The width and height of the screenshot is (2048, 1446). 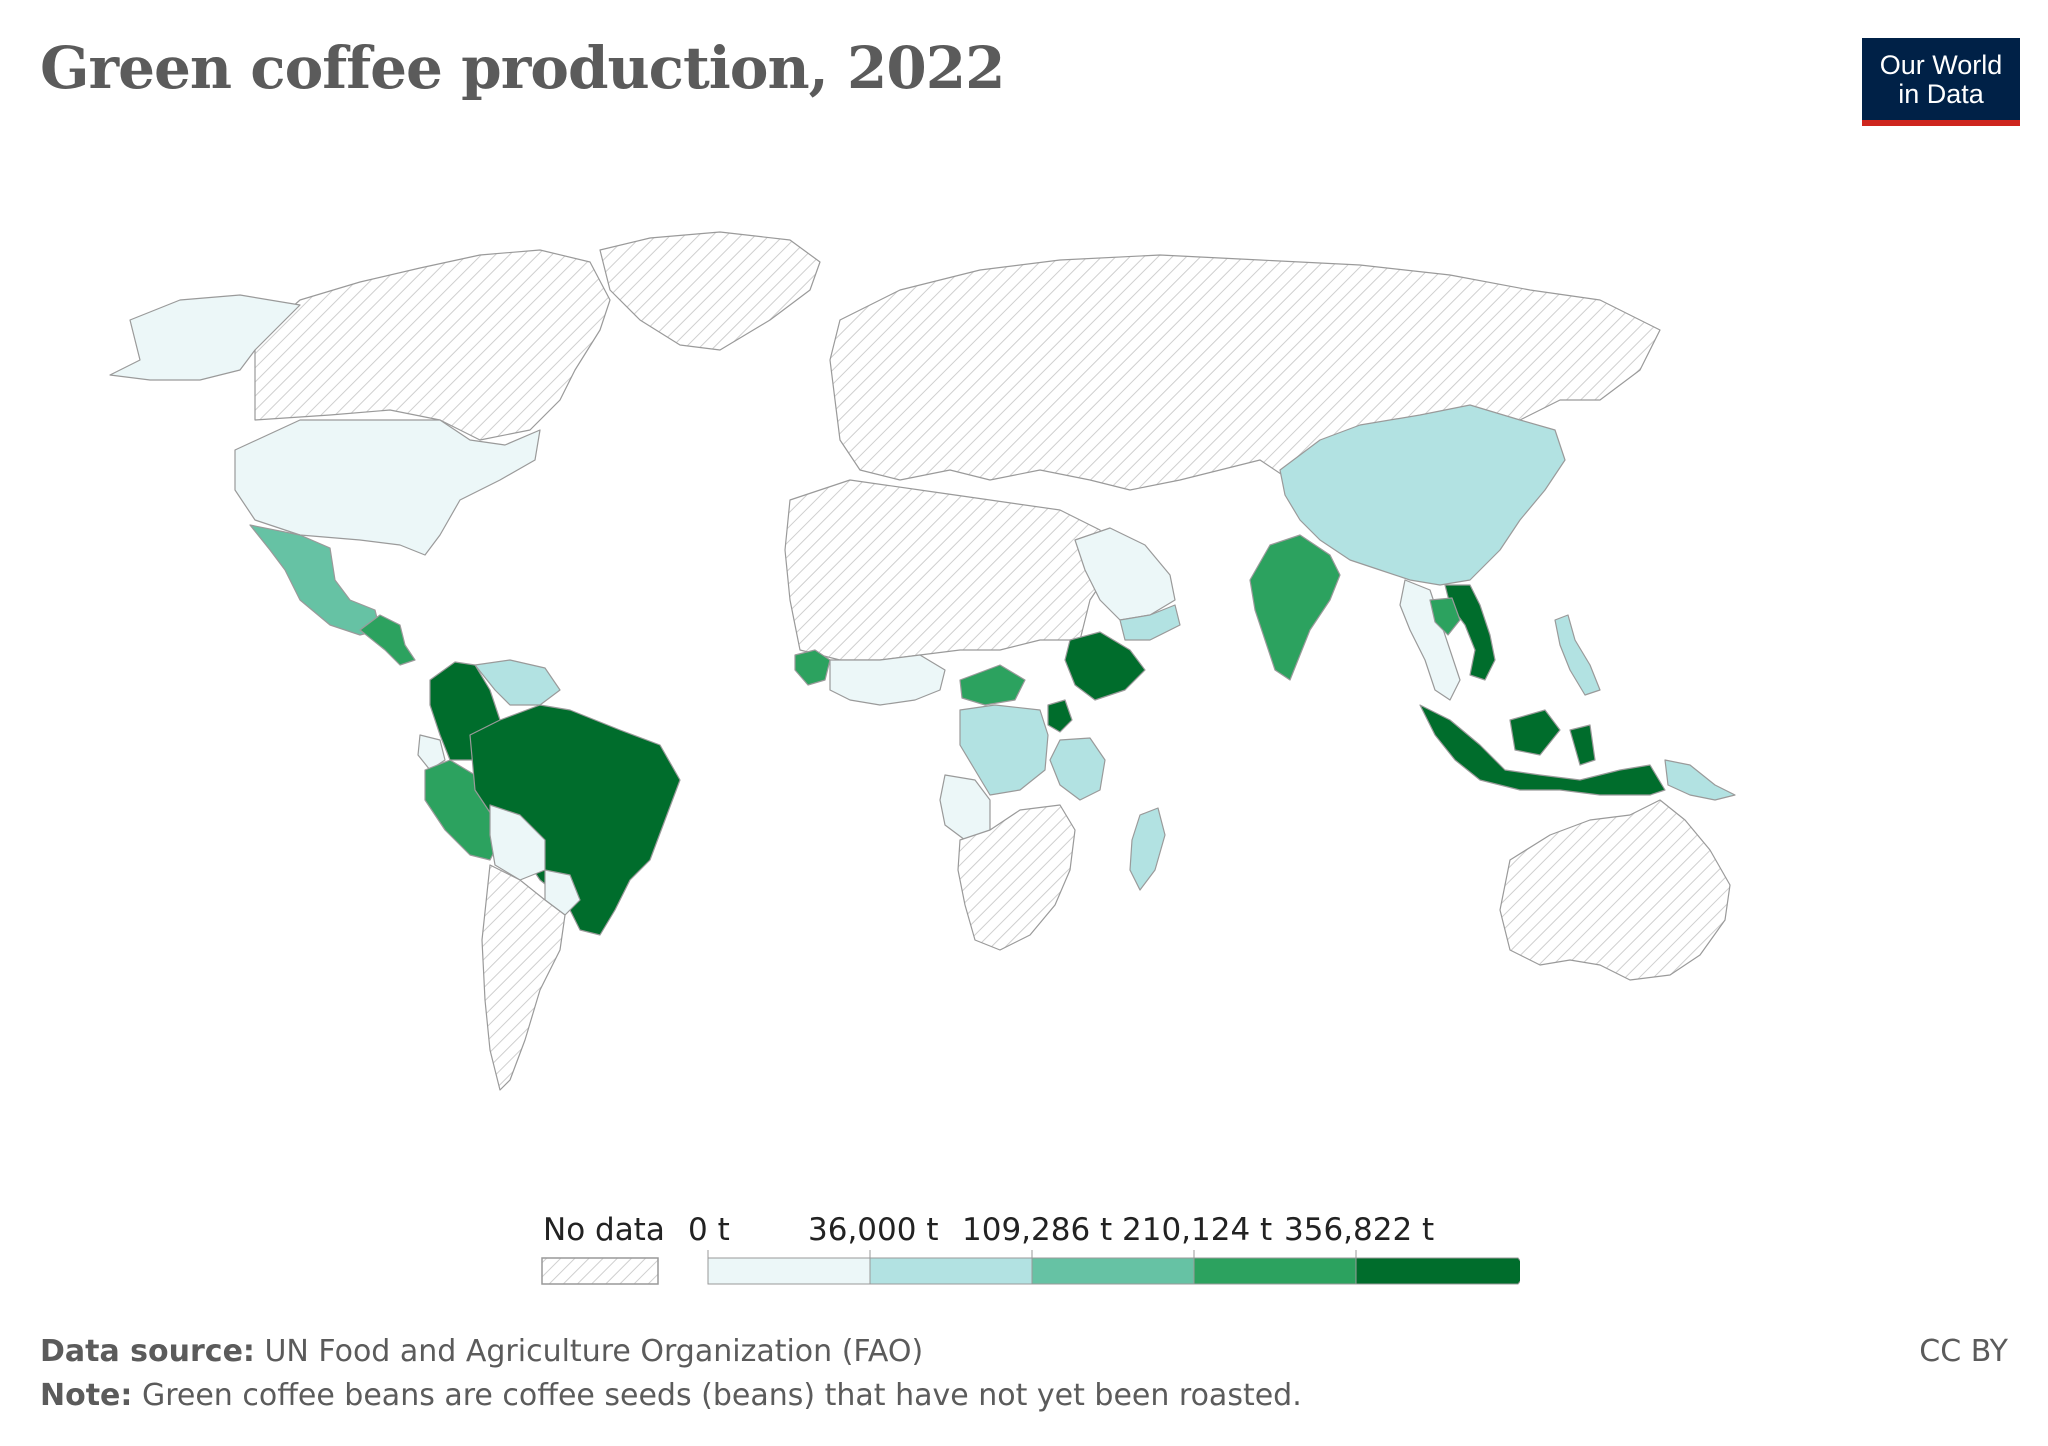 What do you see at coordinates (1037, 1230) in the screenshot?
I see `legend-tick-label: 109,286 t` at bounding box center [1037, 1230].